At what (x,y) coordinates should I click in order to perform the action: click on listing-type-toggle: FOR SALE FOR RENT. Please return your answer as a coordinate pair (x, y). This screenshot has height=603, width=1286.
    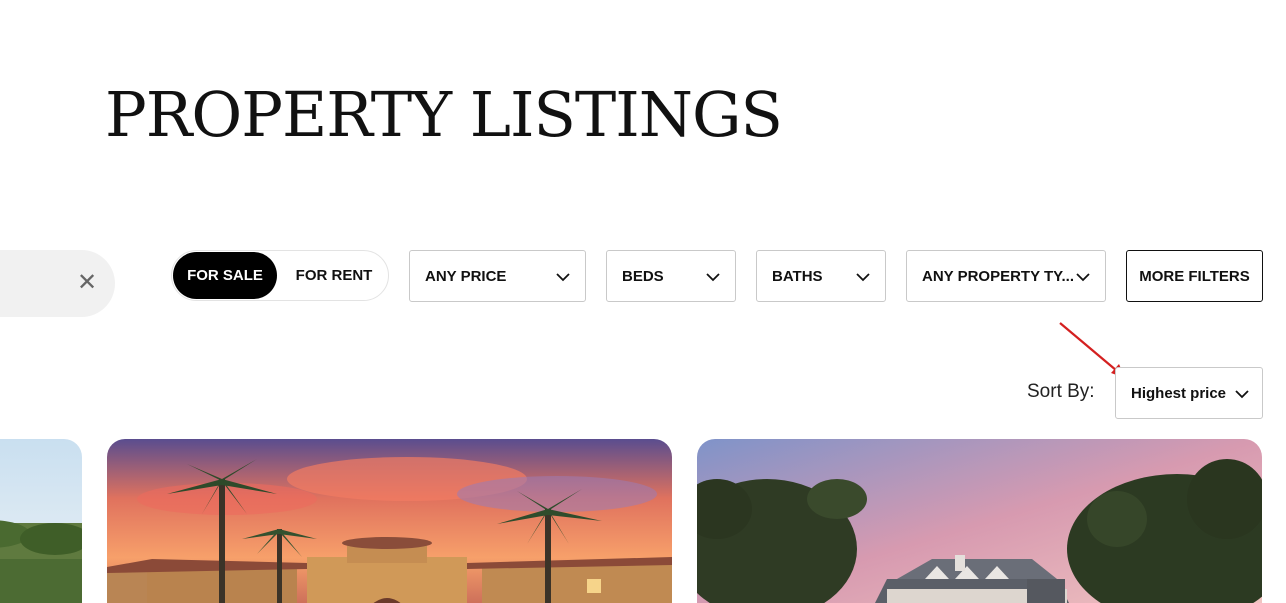
    Looking at the image, I should click on (280, 275).